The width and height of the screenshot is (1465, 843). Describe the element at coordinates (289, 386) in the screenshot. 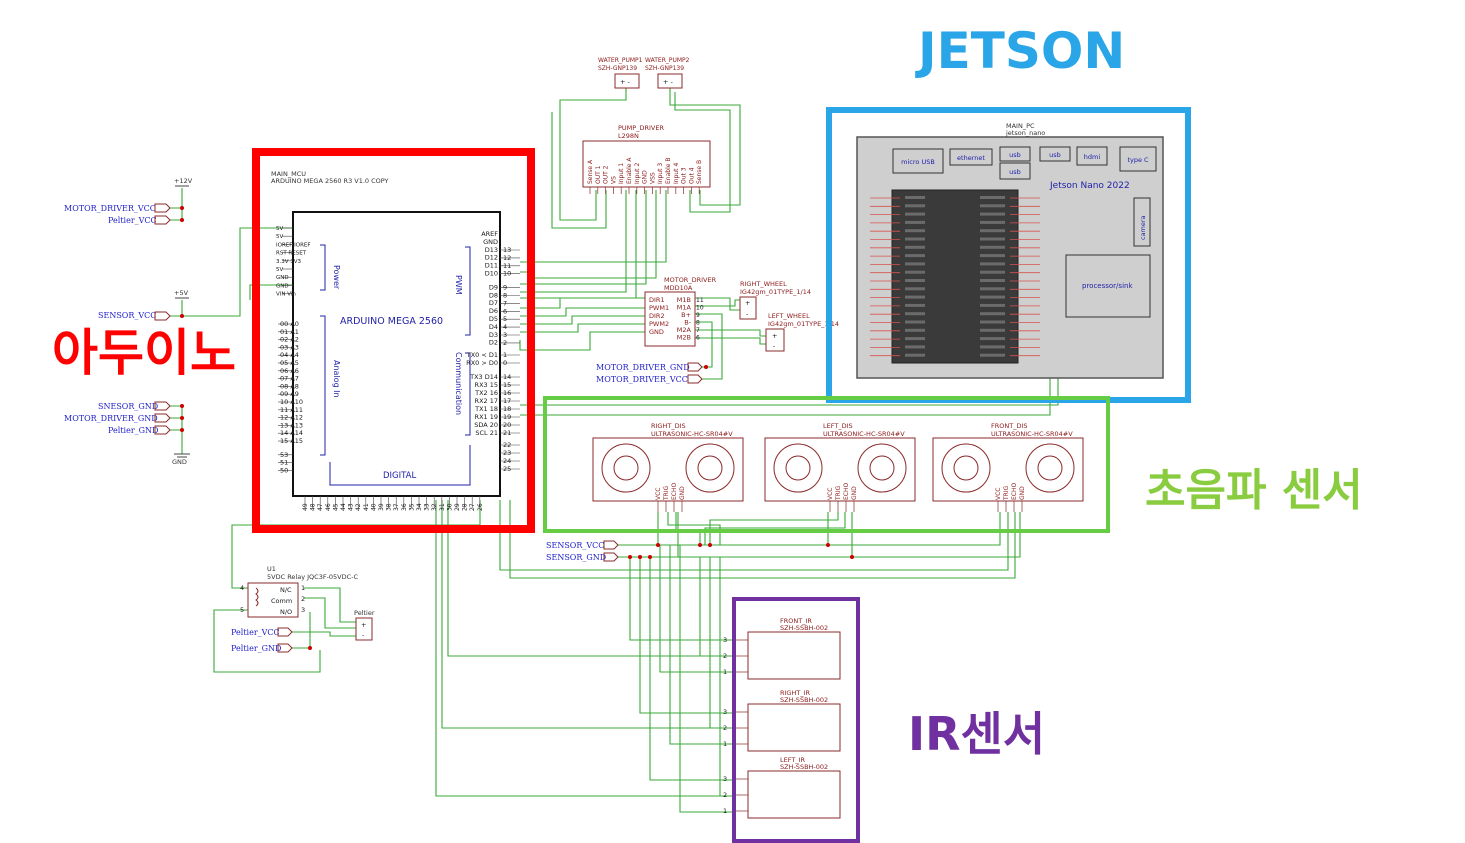

I see `arduino-analog-pin: 08 A8` at that location.